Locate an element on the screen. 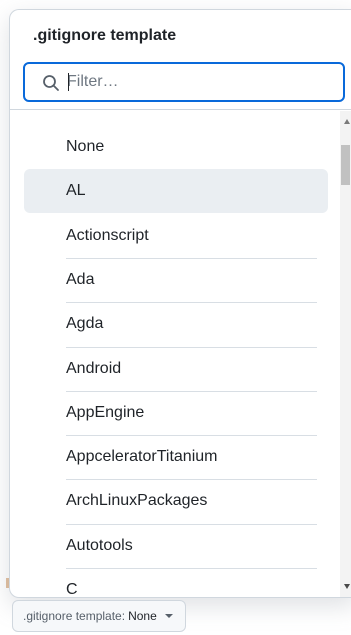  search-icon is located at coordinates (51, 83).